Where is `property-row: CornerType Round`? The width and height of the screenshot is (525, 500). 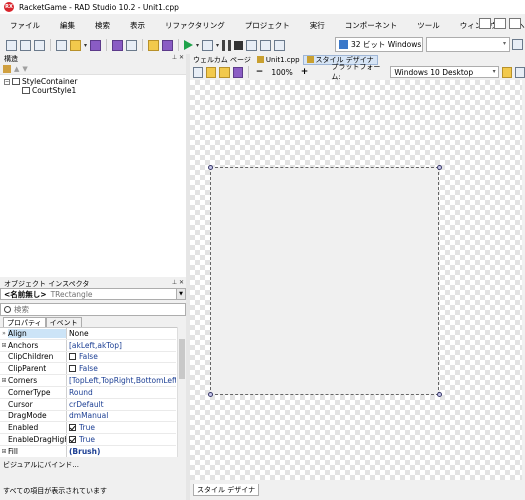 property-row: CornerType Round is located at coordinates (88, 393).